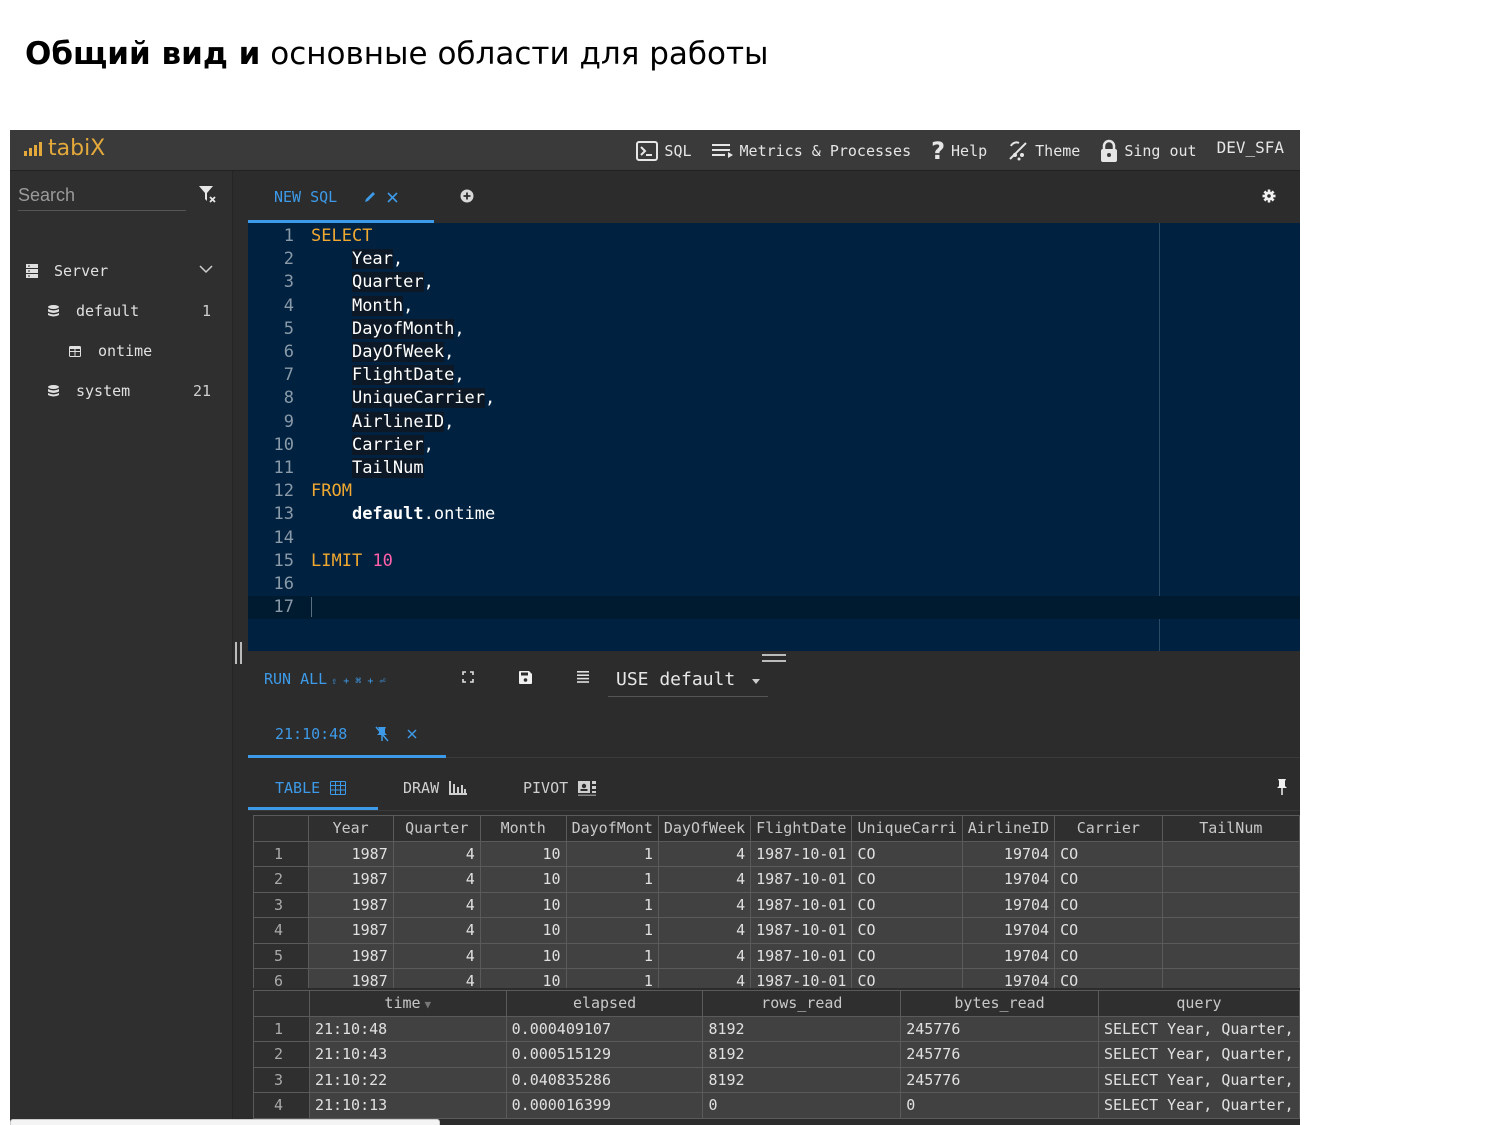  What do you see at coordinates (1108, 828) in the screenshot?
I see `column-header: Carrier` at bounding box center [1108, 828].